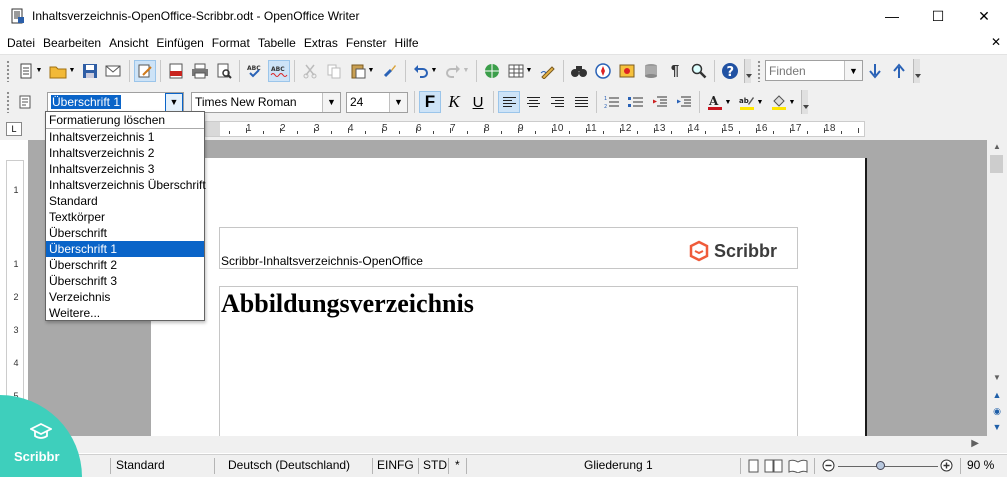  What do you see at coordinates (289, 465) in the screenshot?
I see `language-status: Deutsch (Deutschland)` at bounding box center [289, 465].